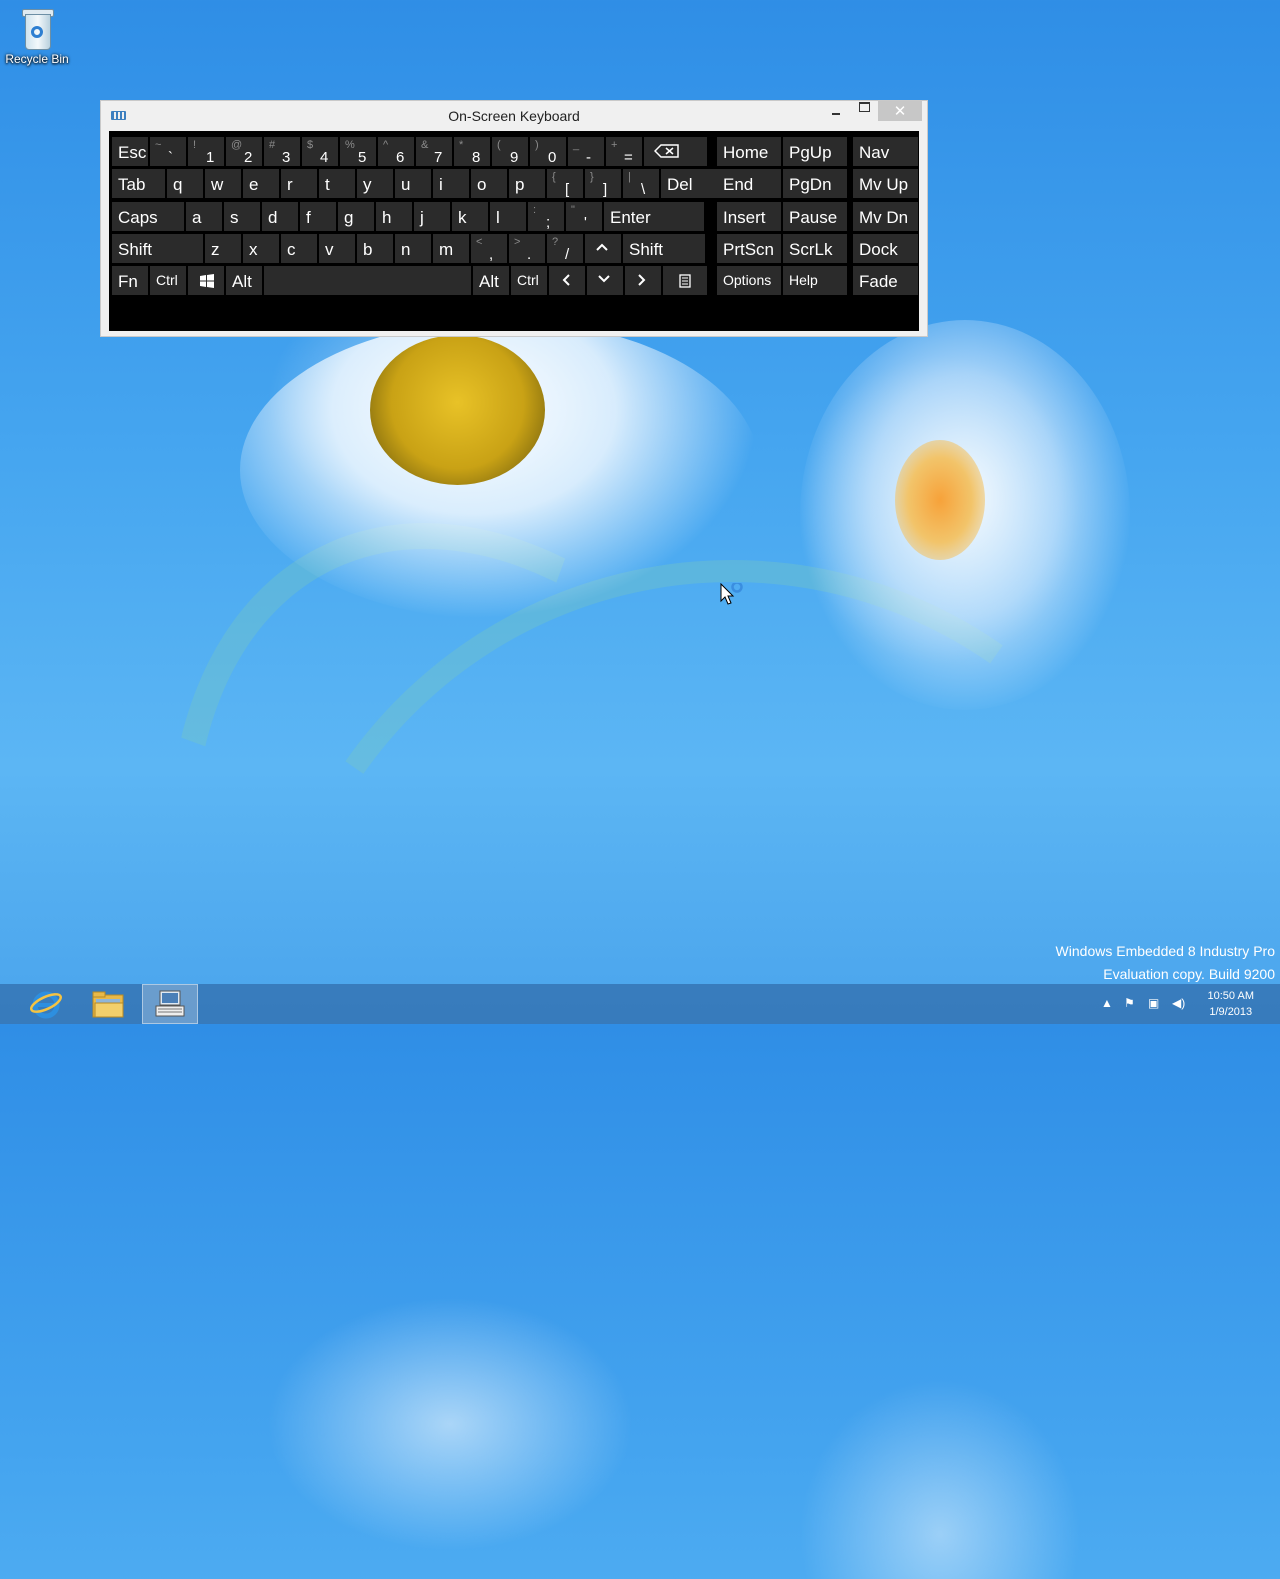 The width and height of the screenshot is (1280, 1579). What do you see at coordinates (168, 151) in the screenshot?
I see `key-backtick: ~ `` at bounding box center [168, 151].